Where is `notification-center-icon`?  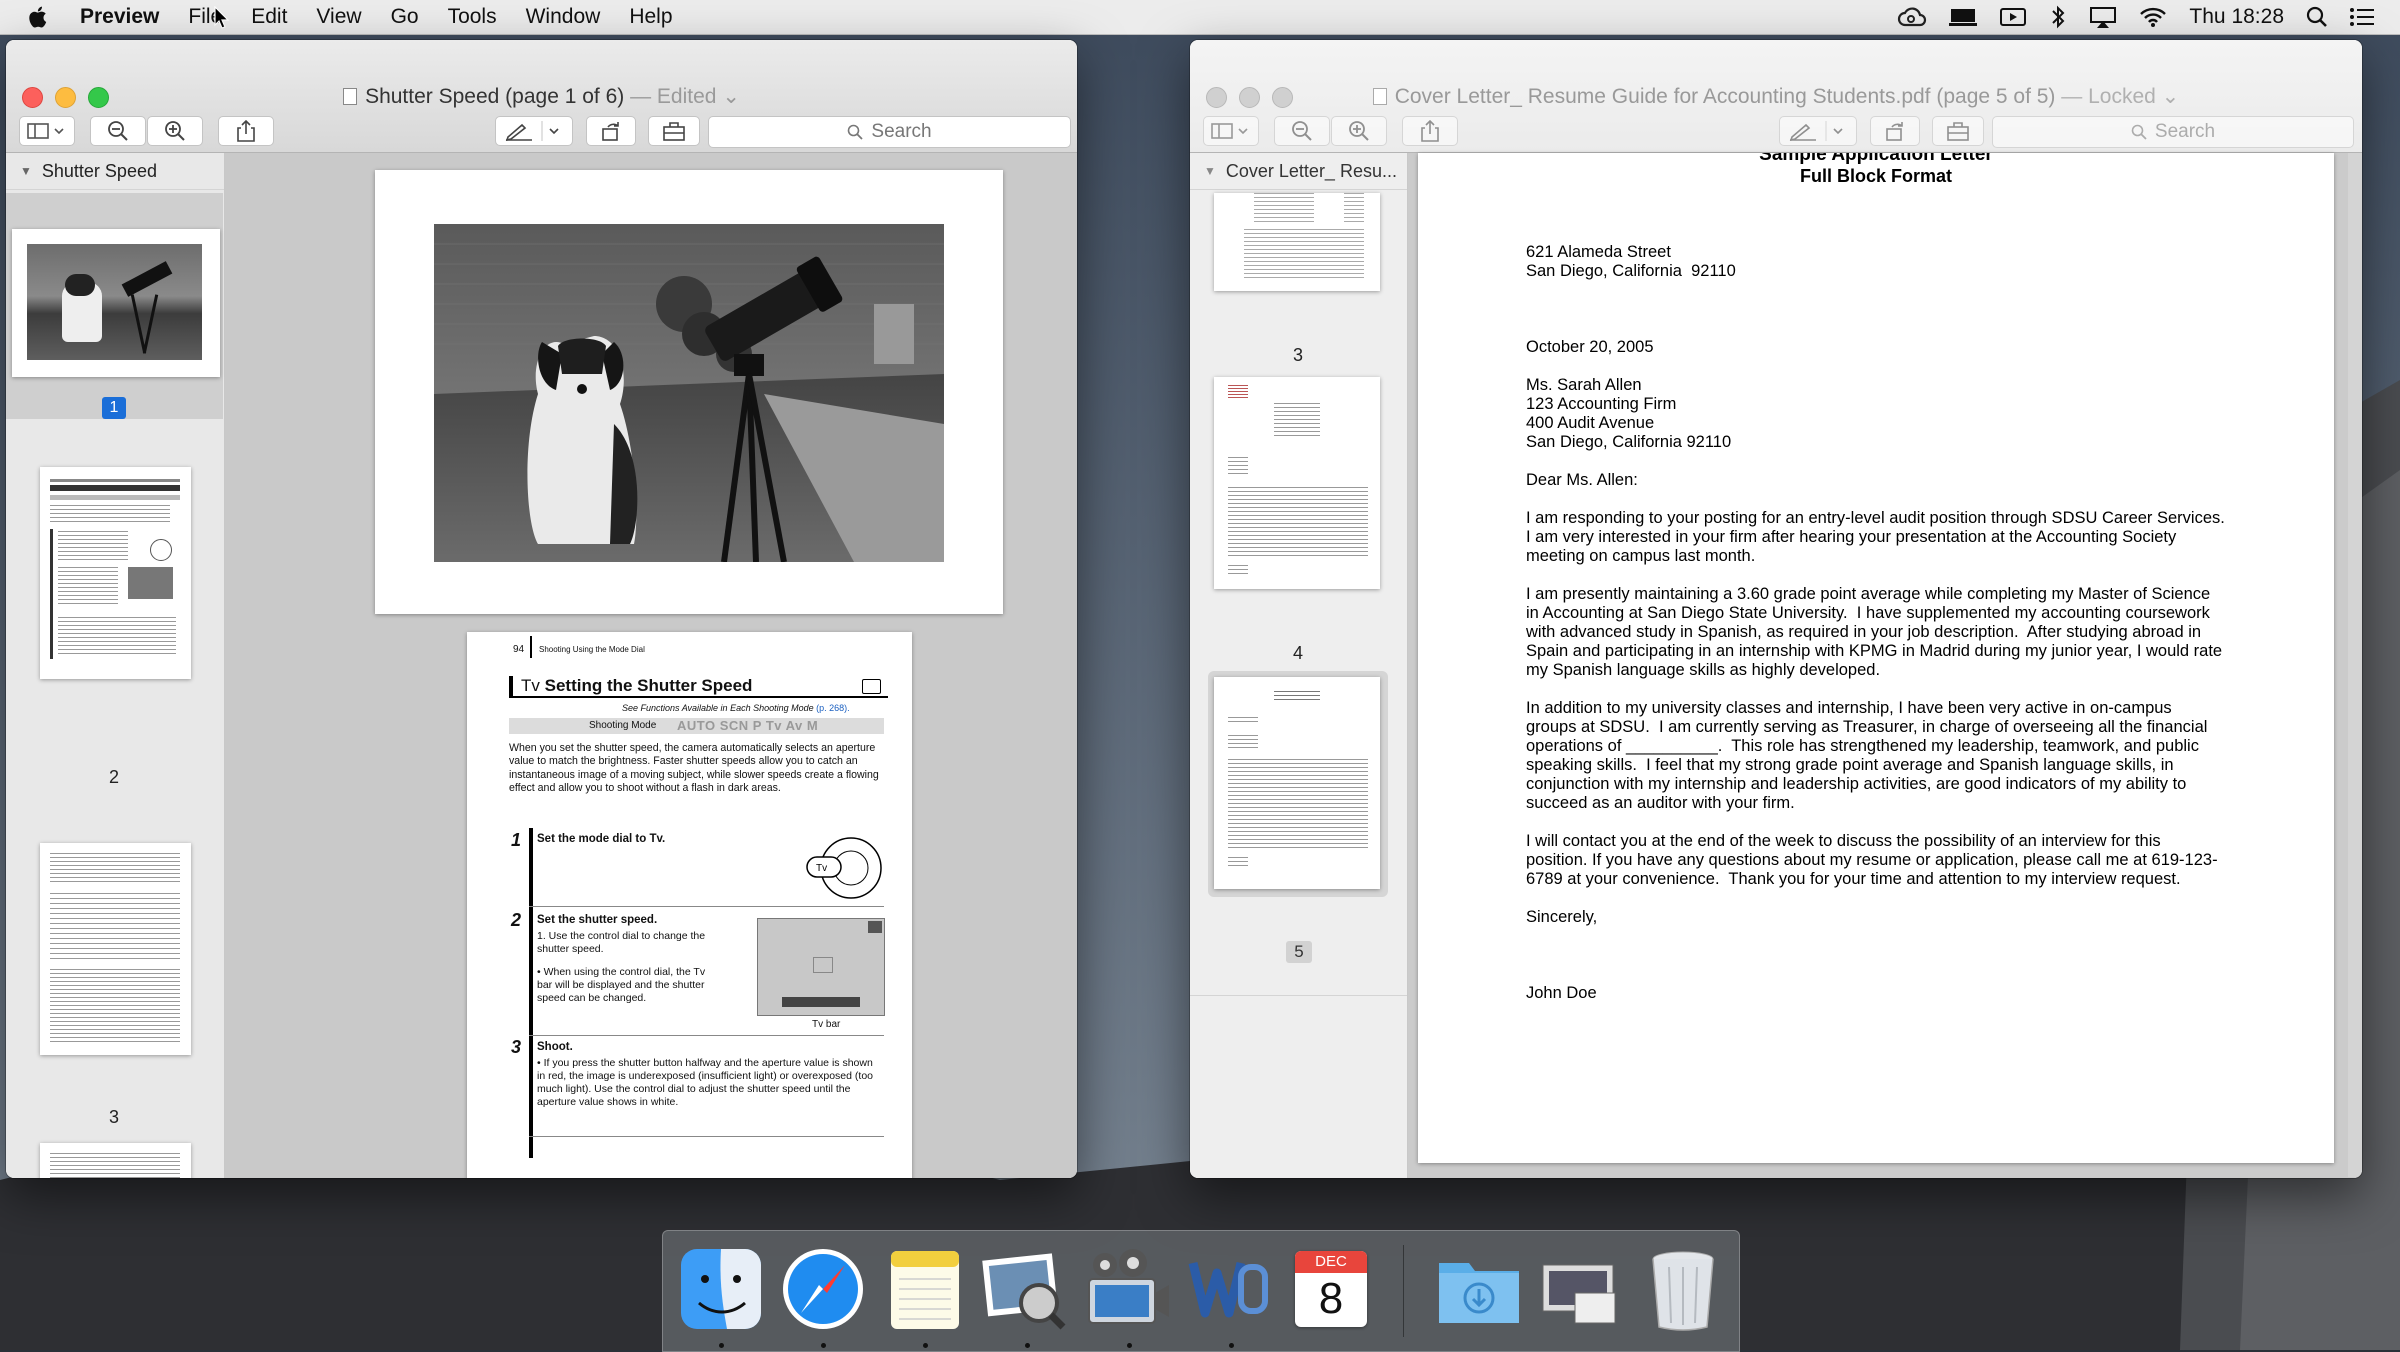 notification-center-icon is located at coordinates (2362, 17).